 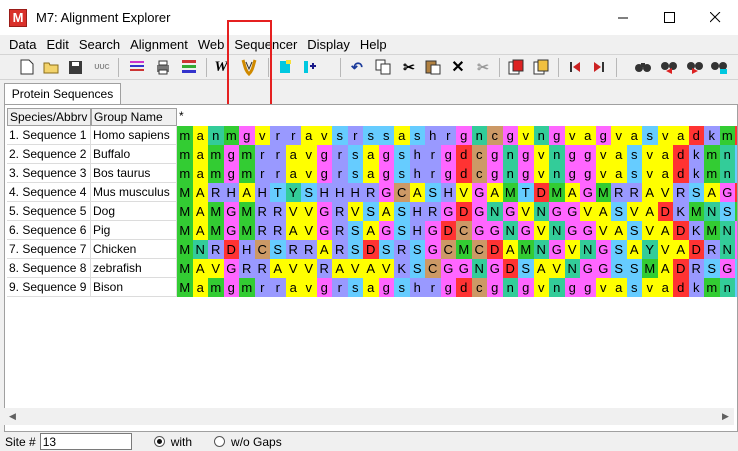 I want to click on row-group-name: Homo sapiens, so click(x=134, y=135).